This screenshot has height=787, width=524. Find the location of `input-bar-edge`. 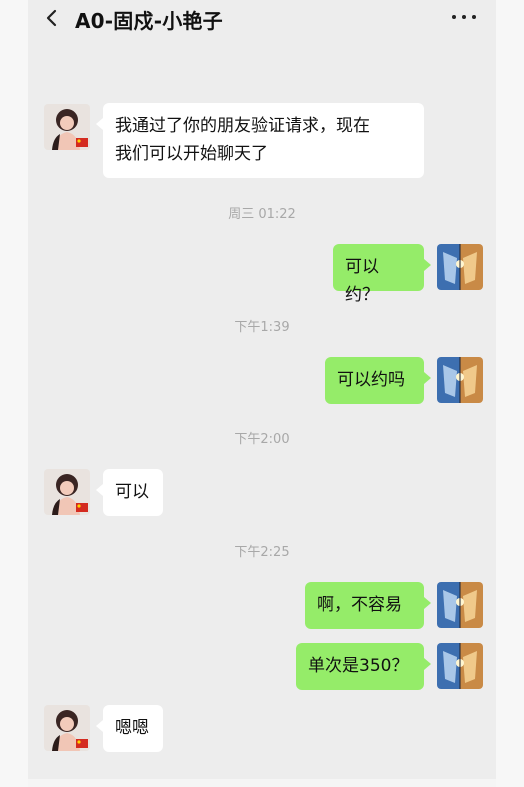

input-bar-edge is located at coordinates (262, 783).